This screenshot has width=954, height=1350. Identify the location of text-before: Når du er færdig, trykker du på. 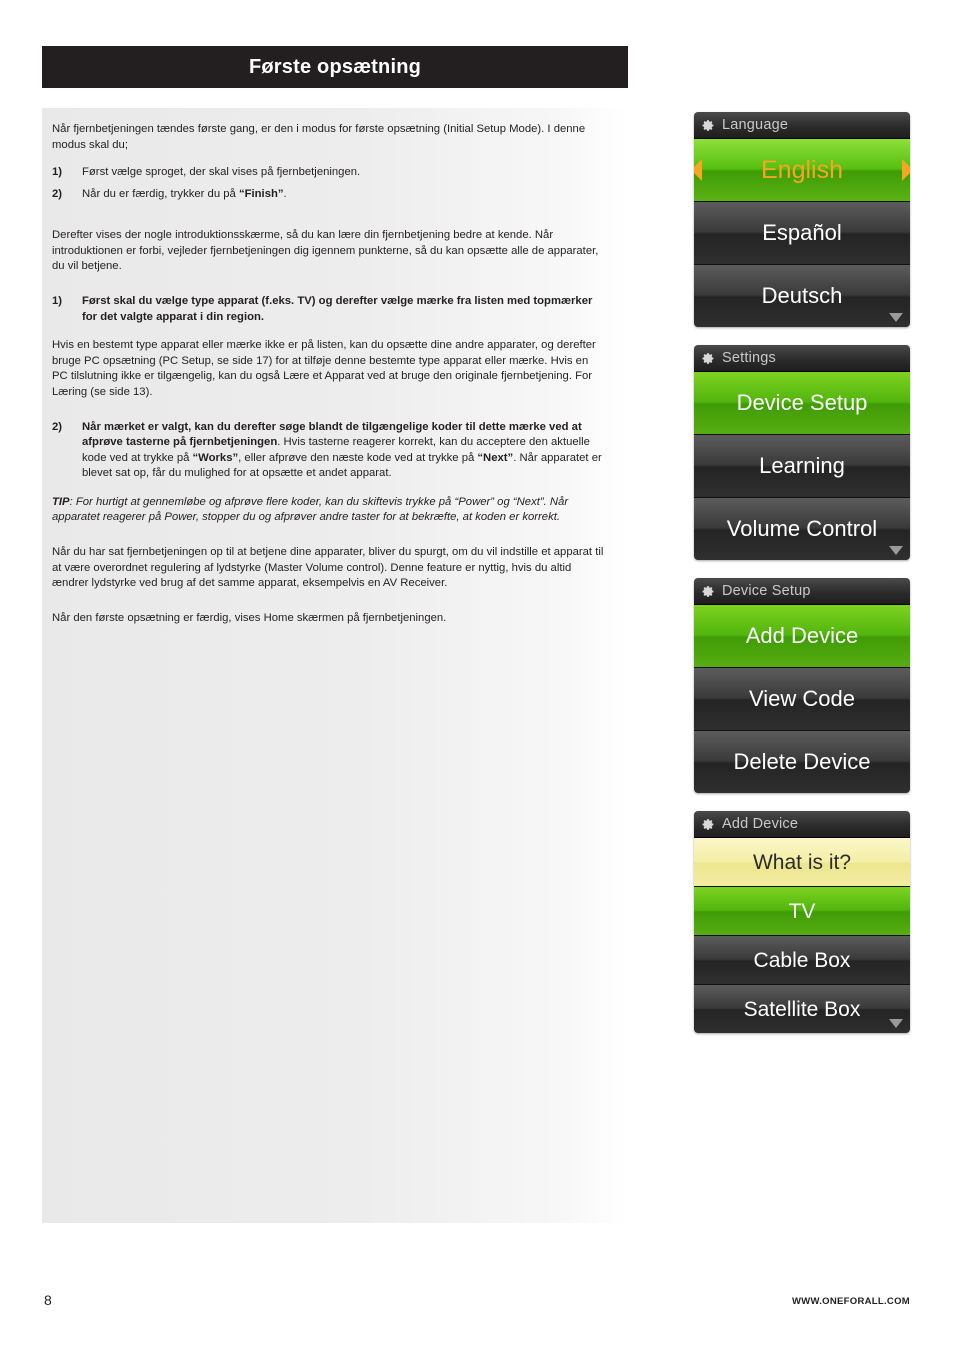
(160, 193).